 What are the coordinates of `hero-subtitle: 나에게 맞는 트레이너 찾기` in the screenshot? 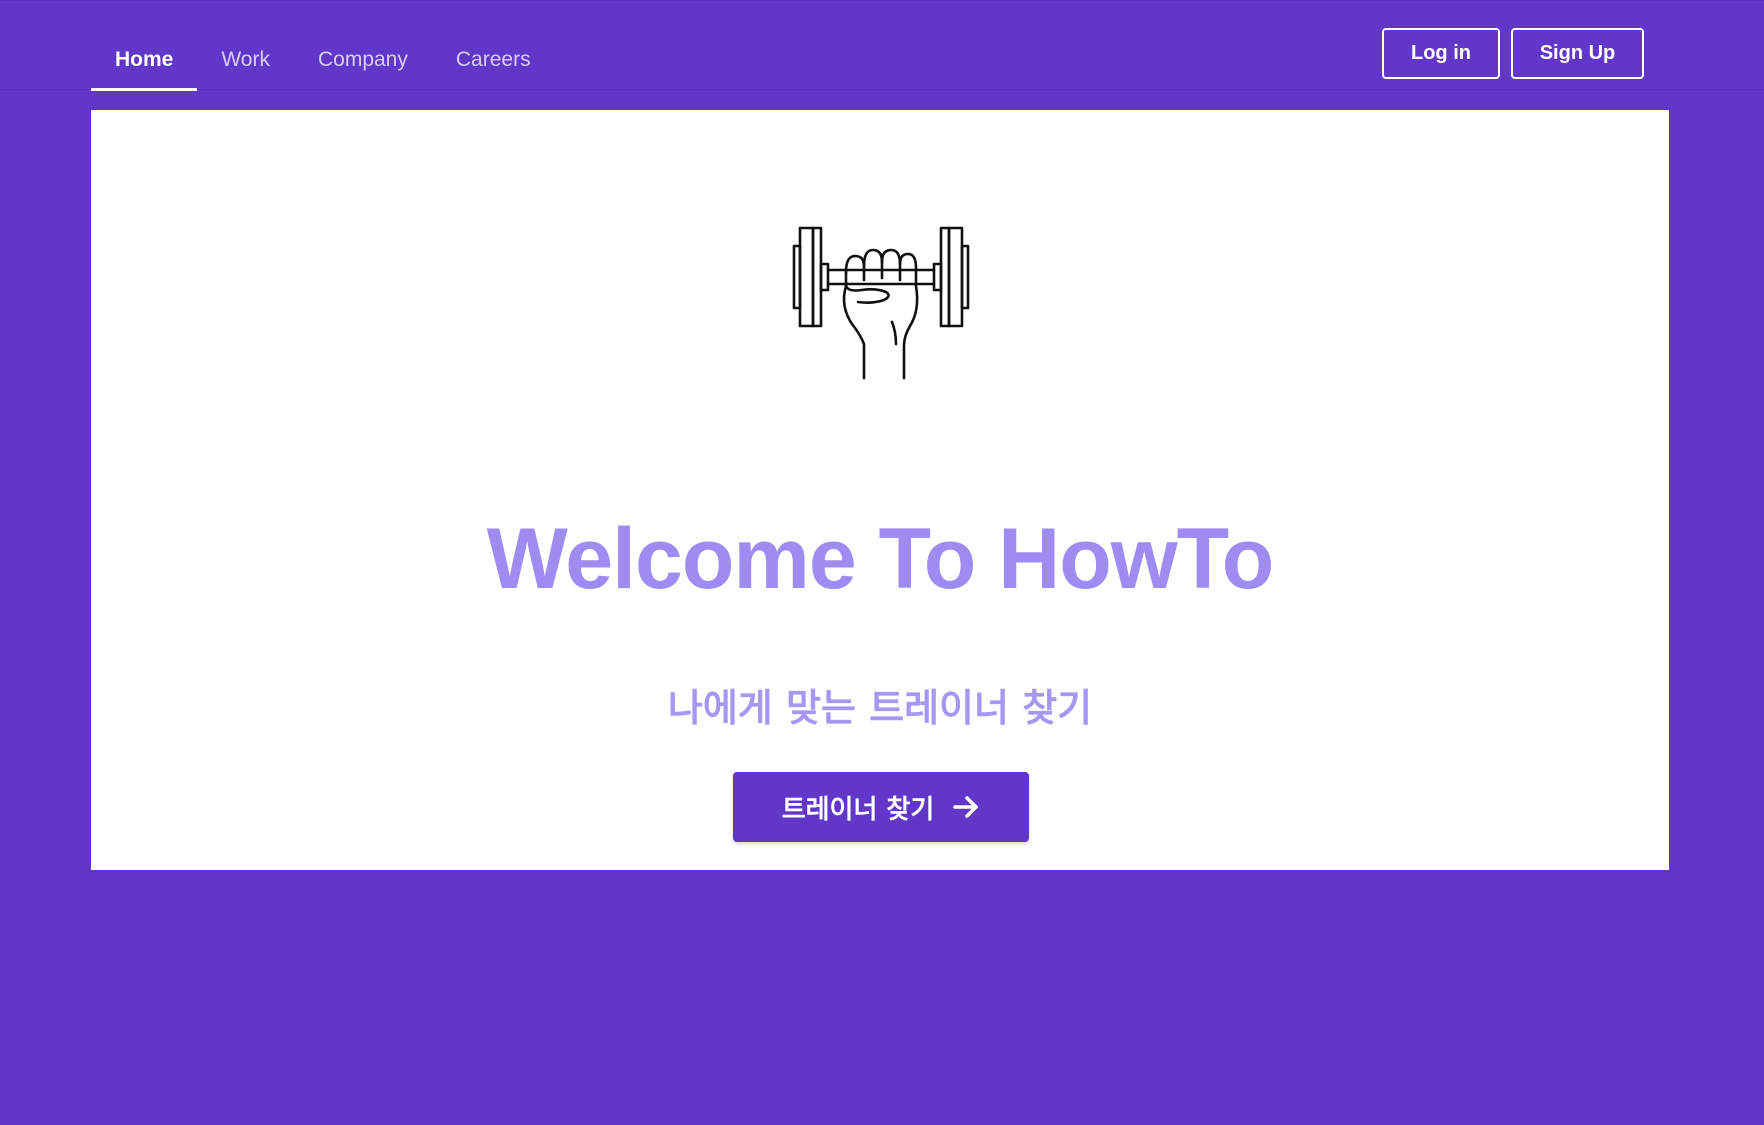 It's located at (880, 708).